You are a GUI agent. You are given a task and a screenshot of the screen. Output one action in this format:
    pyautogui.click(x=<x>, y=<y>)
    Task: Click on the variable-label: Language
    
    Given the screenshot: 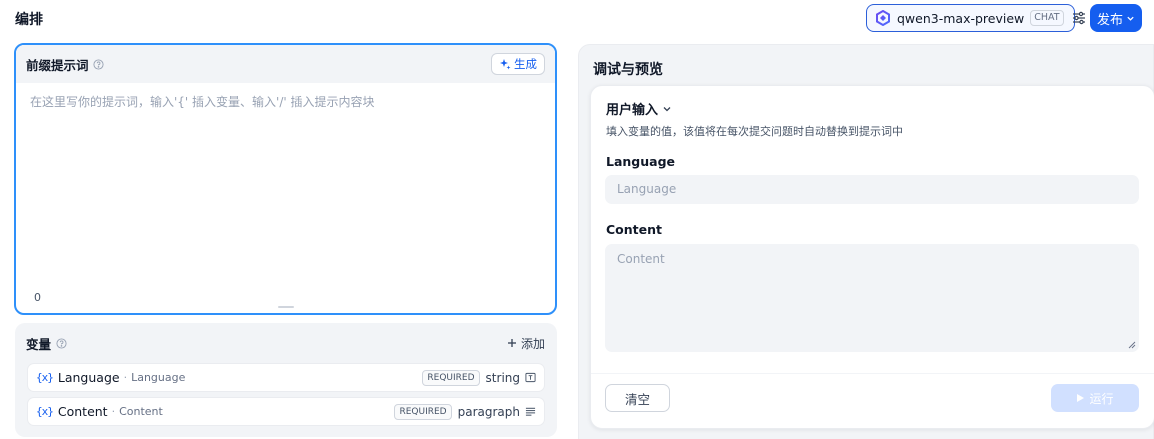 What is the action you would take?
    pyautogui.click(x=158, y=377)
    